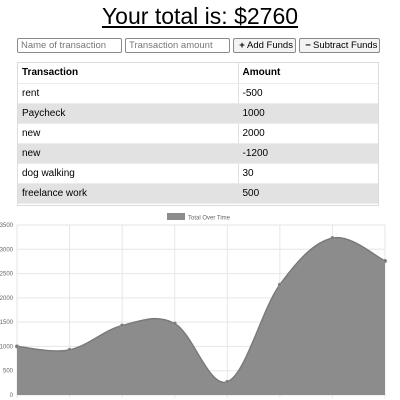 The width and height of the screenshot is (400, 400). What do you see at coordinates (7, 323) in the screenshot?
I see `y-tick-label: 1500` at bounding box center [7, 323].